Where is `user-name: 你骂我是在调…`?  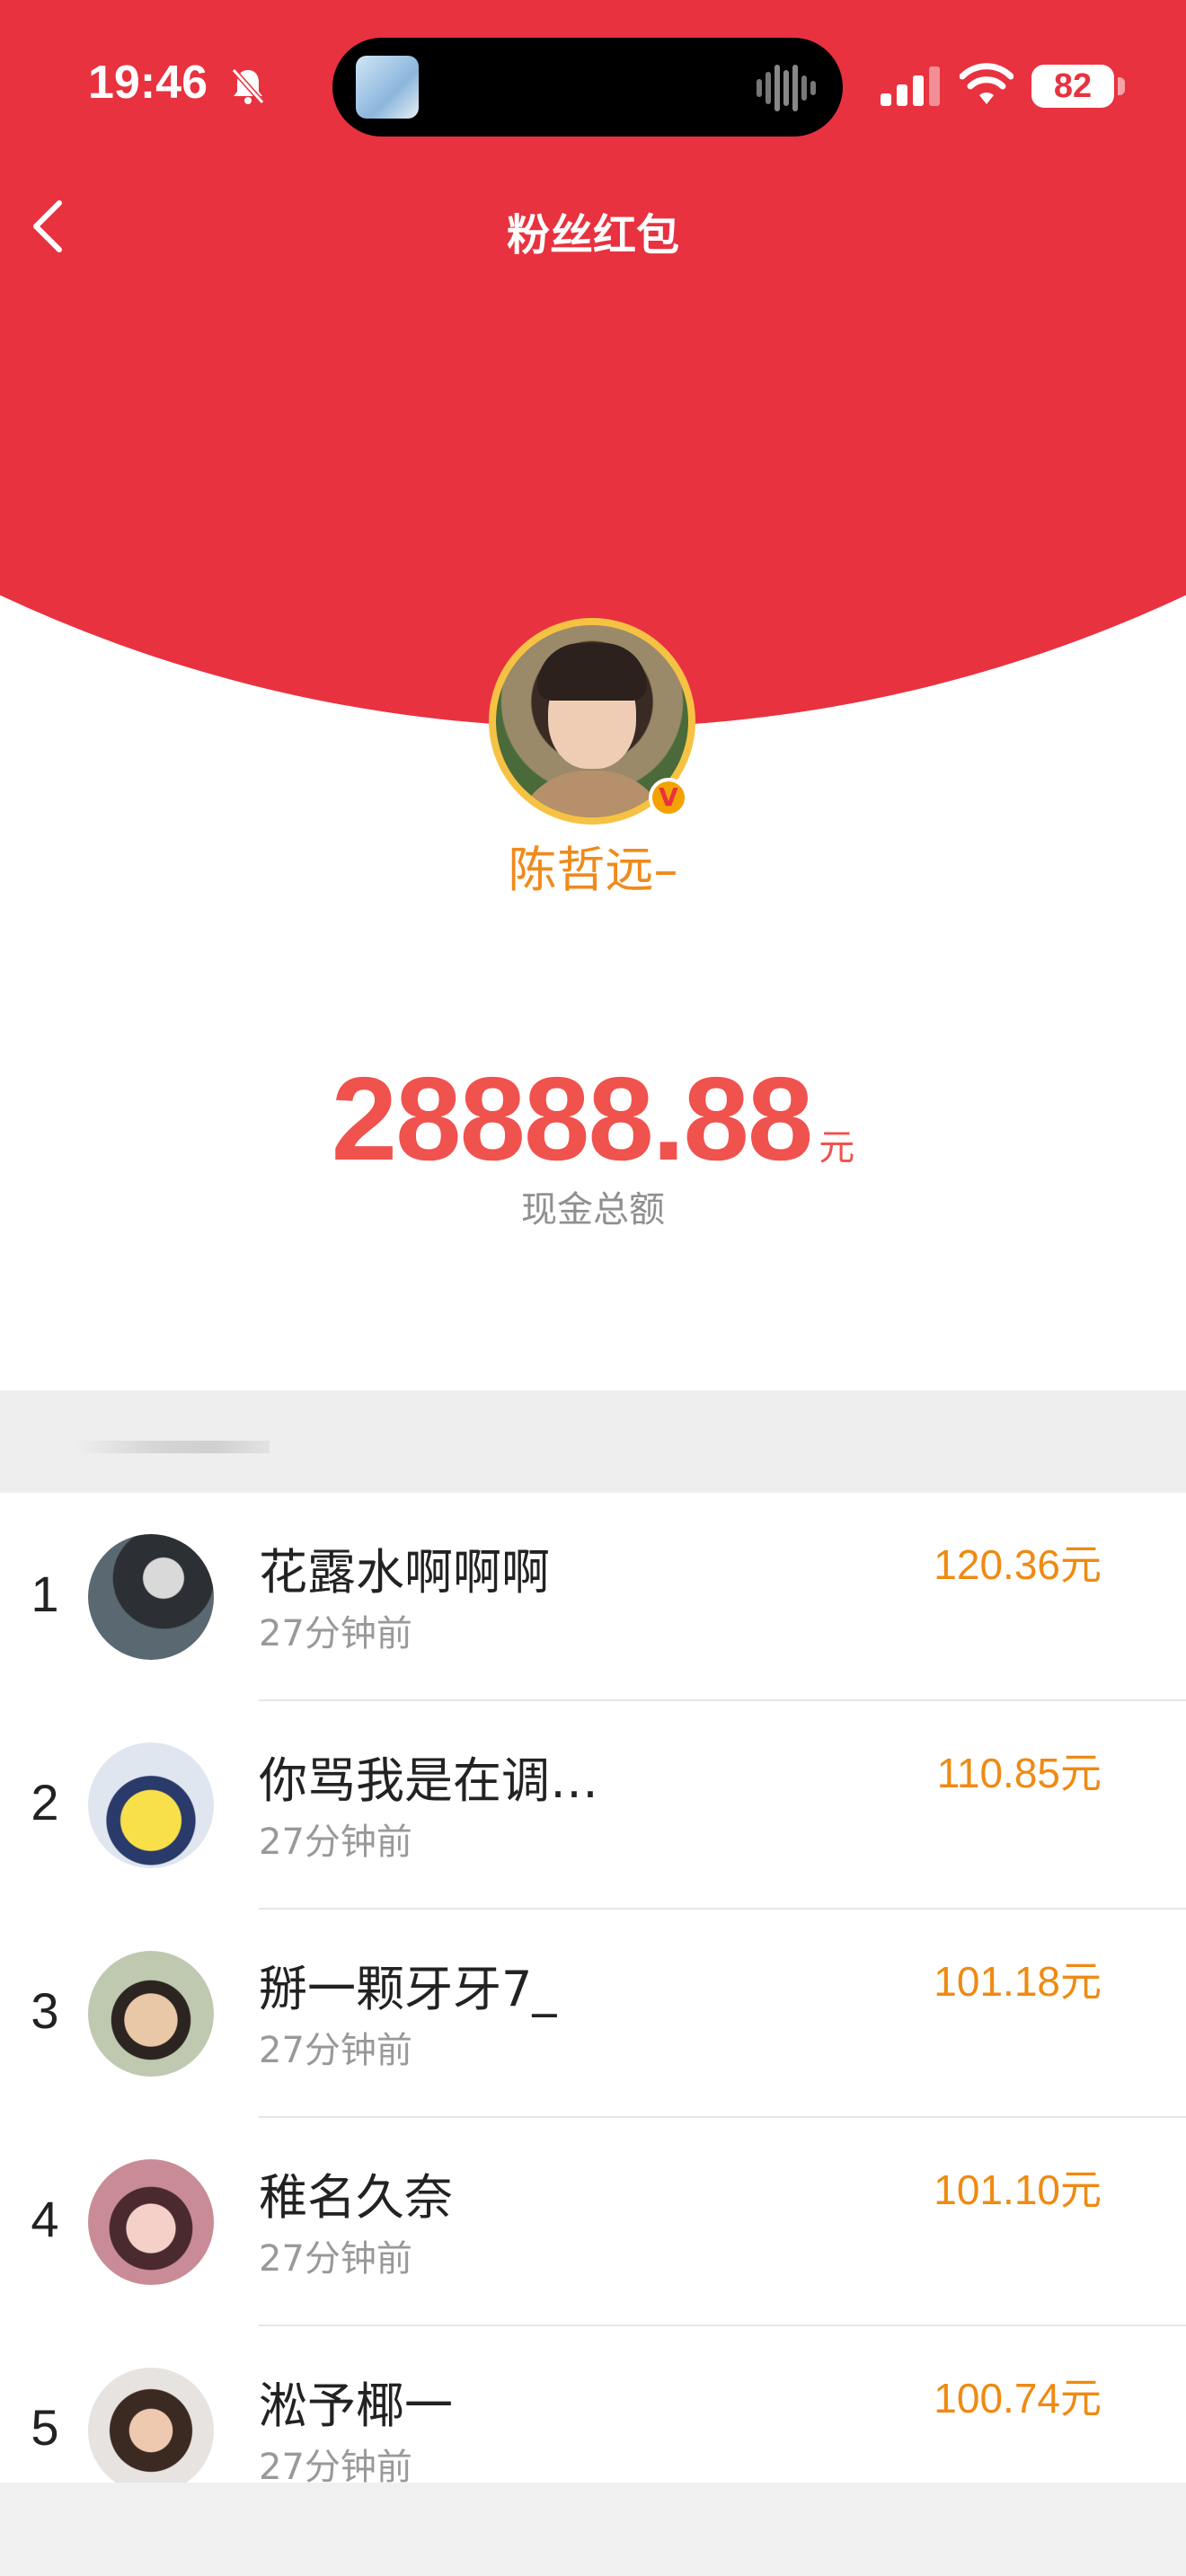 user-name: 你骂我是在调… is located at coordinates (428, 1780).